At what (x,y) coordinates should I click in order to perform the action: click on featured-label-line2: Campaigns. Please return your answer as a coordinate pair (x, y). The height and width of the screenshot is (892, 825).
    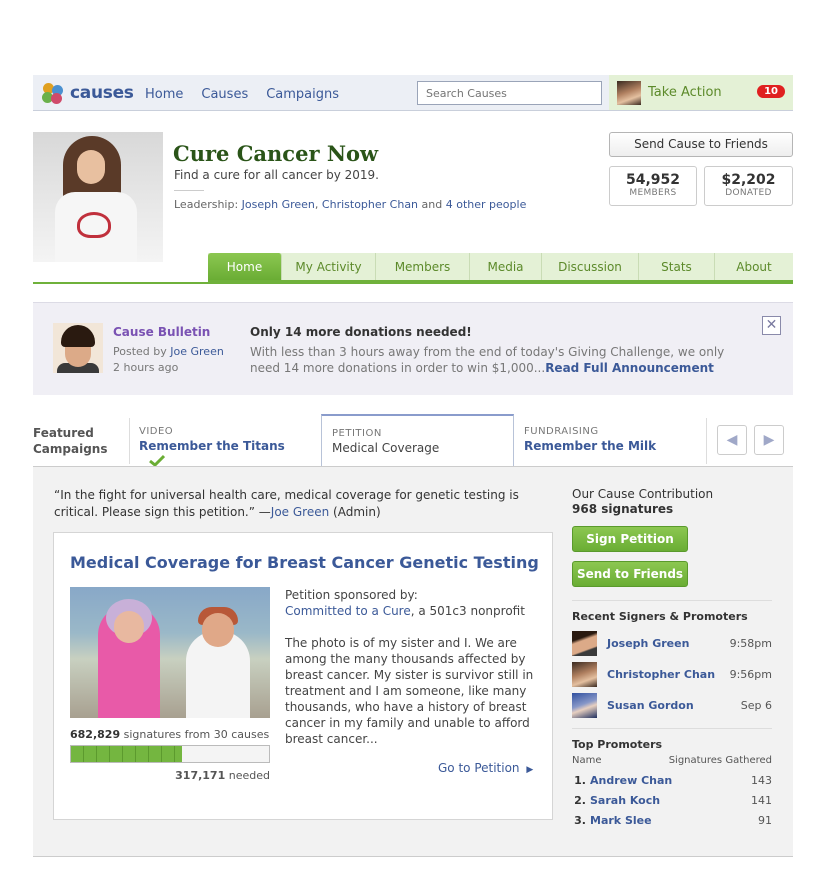
    Looking at the image, I should click on (70, 449).